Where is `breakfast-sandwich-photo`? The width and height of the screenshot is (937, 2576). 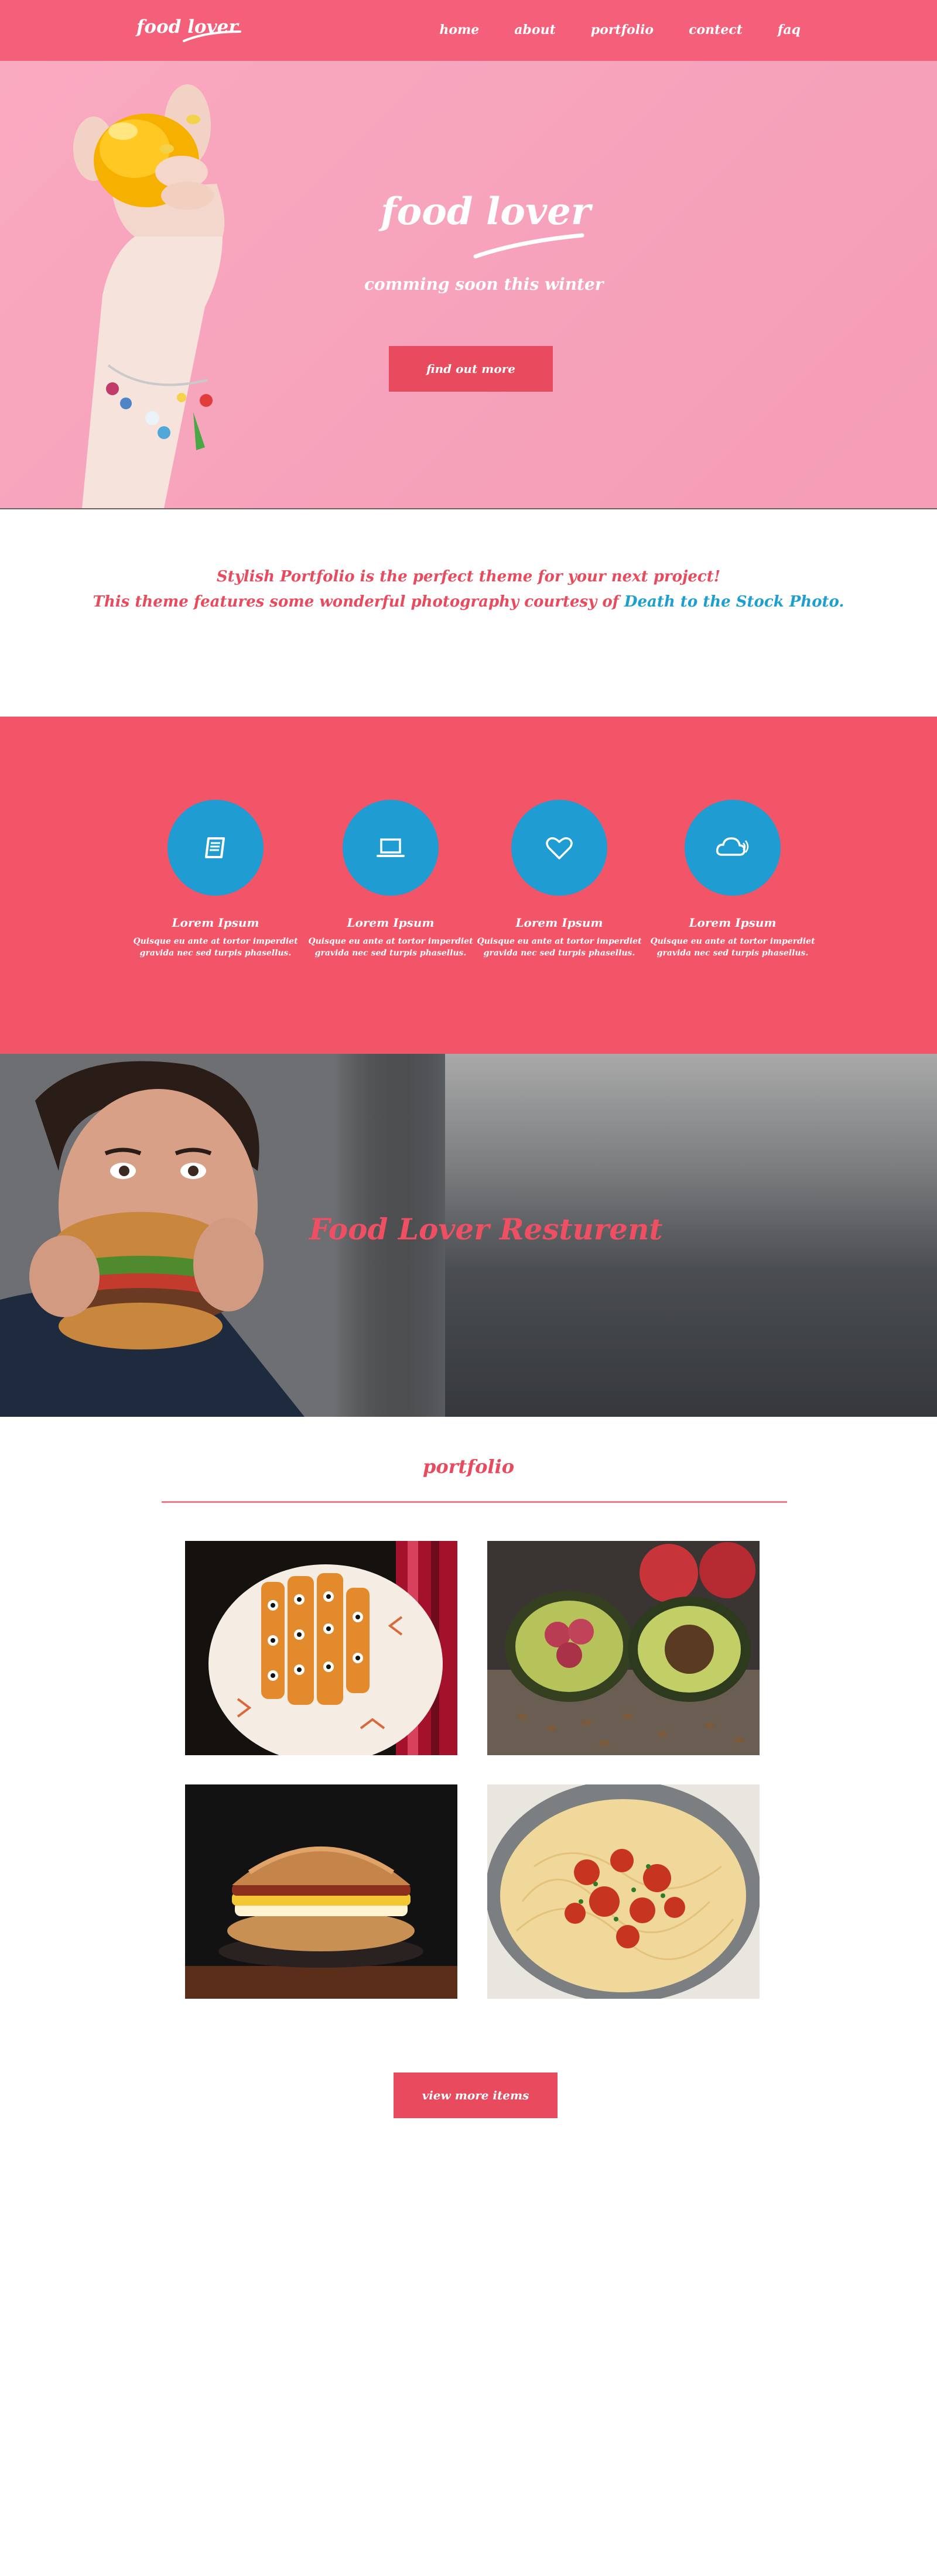 breakfast-sandwich-photo is located at coordinates (321, 1891).